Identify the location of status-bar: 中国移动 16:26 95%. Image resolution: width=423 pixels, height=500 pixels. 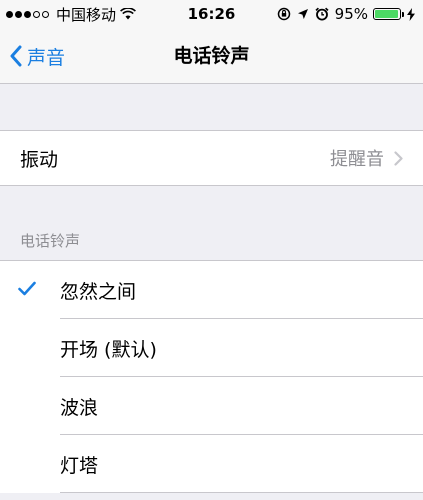
(211, 14).